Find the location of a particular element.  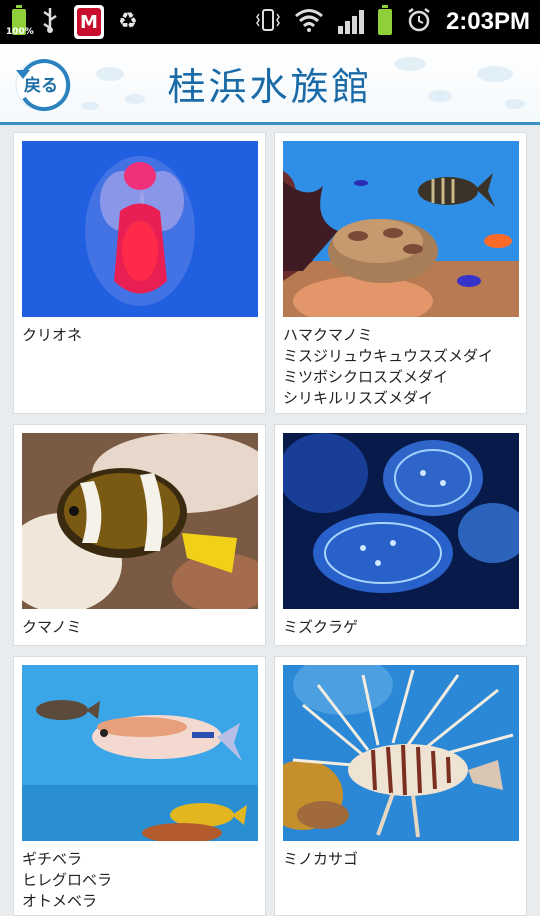

lionfish-photo is located at coordinates (401, 753).